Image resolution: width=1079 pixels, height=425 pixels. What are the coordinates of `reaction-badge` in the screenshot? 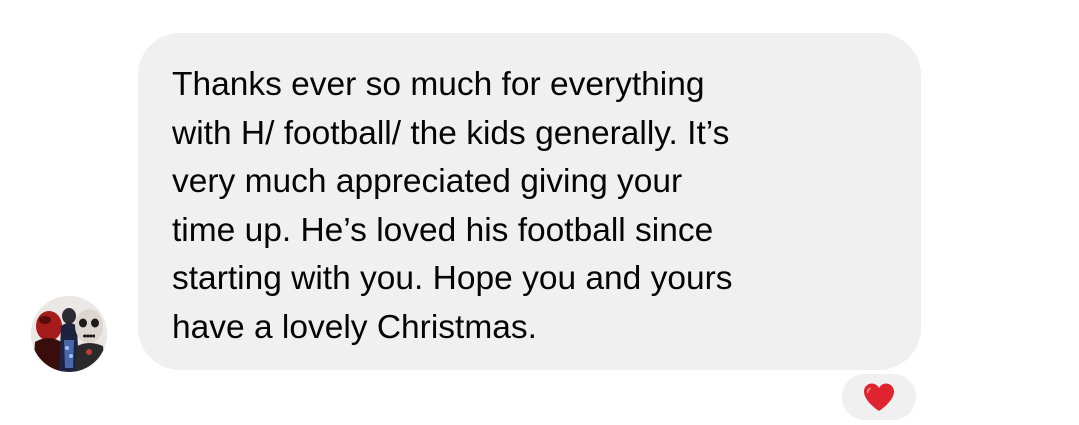 It's located at (879, 397).